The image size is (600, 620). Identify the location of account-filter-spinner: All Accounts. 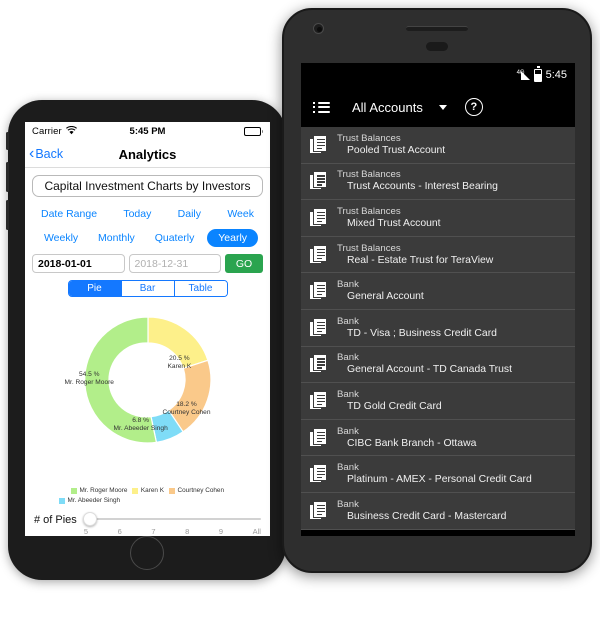
(399, 107).